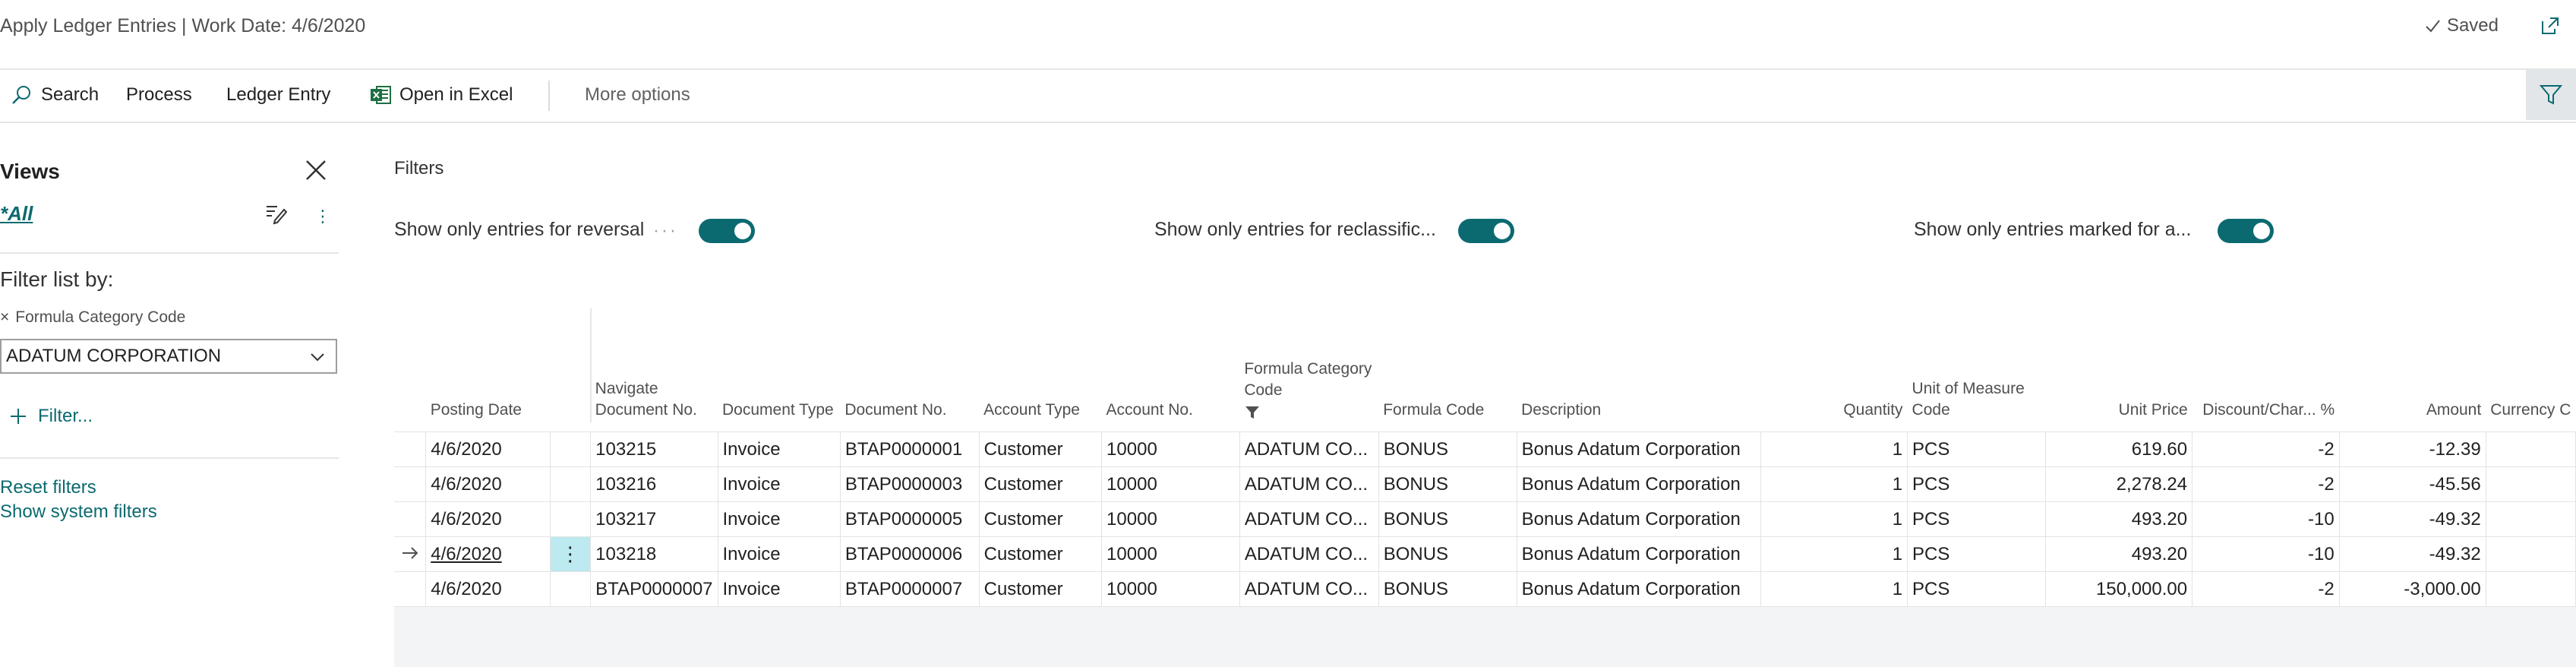 This screenshot has width=2576, height=667. I want to click on popout-icon, so click(2550, 26).